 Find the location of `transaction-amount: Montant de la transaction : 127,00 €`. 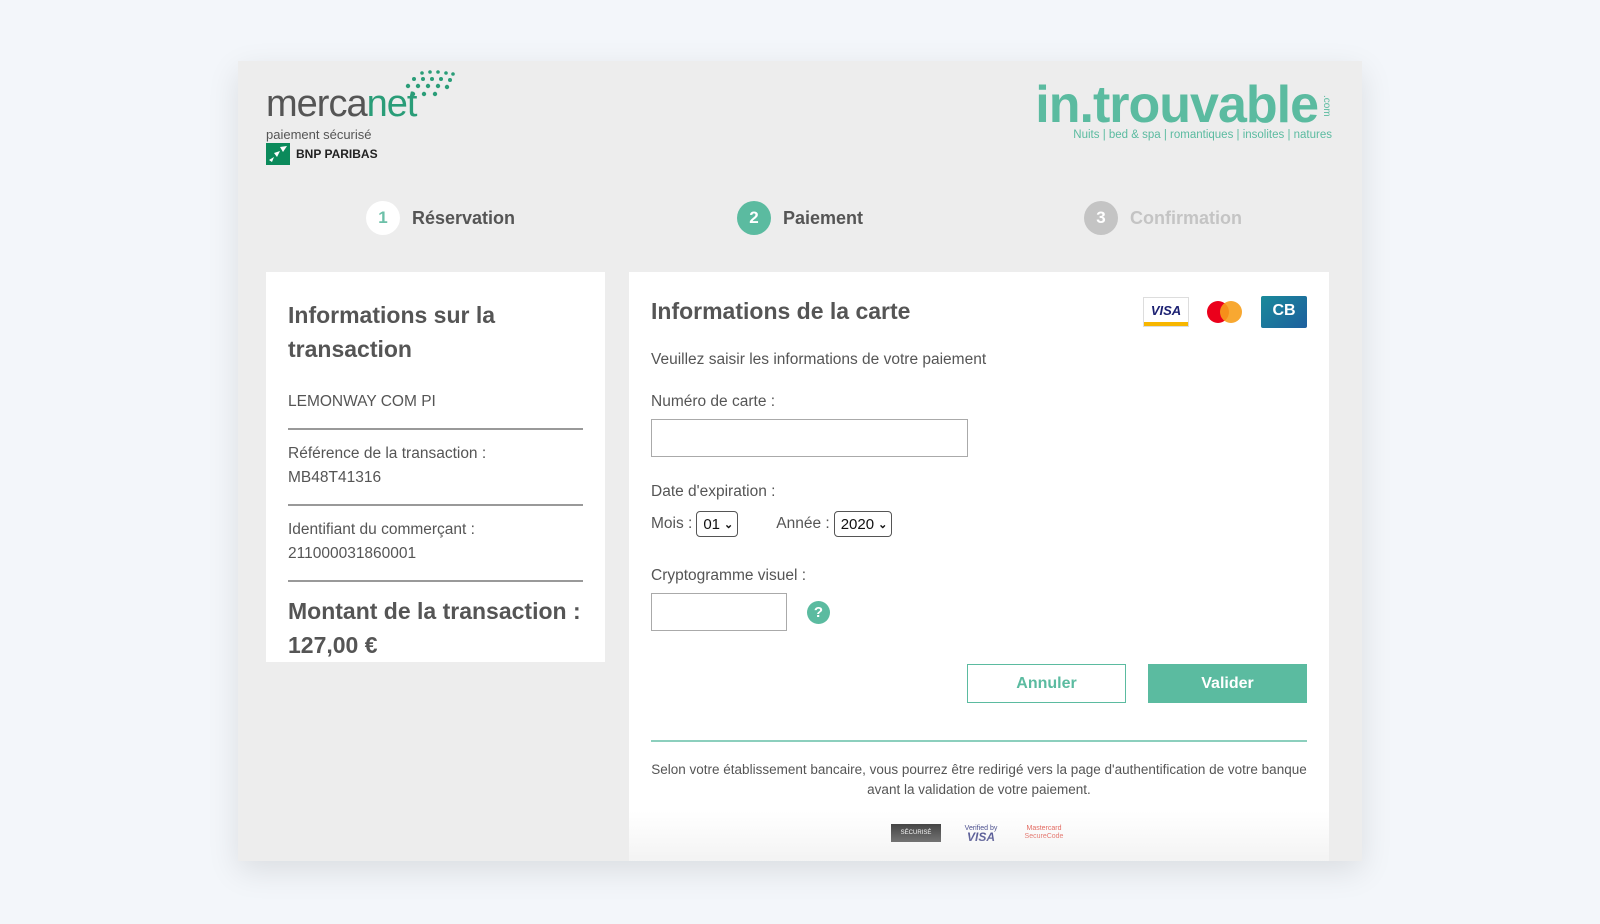

transaction-amount: Montant de la transaction : 127,00 € is located at coordinates (435, 628).